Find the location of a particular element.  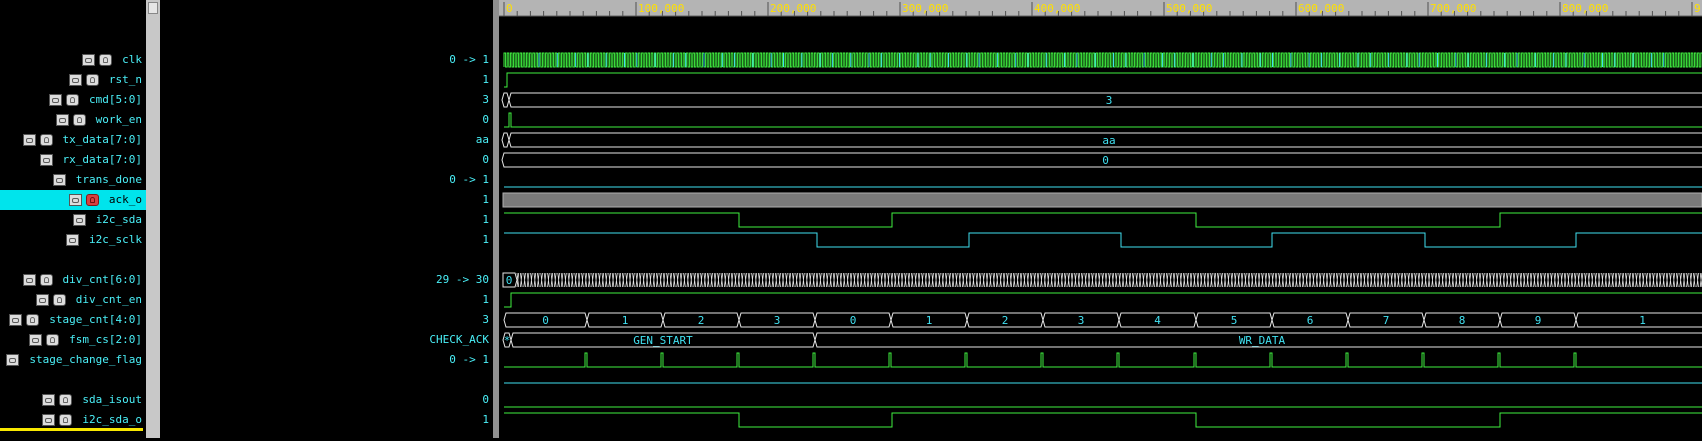

scroll-up-arrow is located at coordinates (153, 8).